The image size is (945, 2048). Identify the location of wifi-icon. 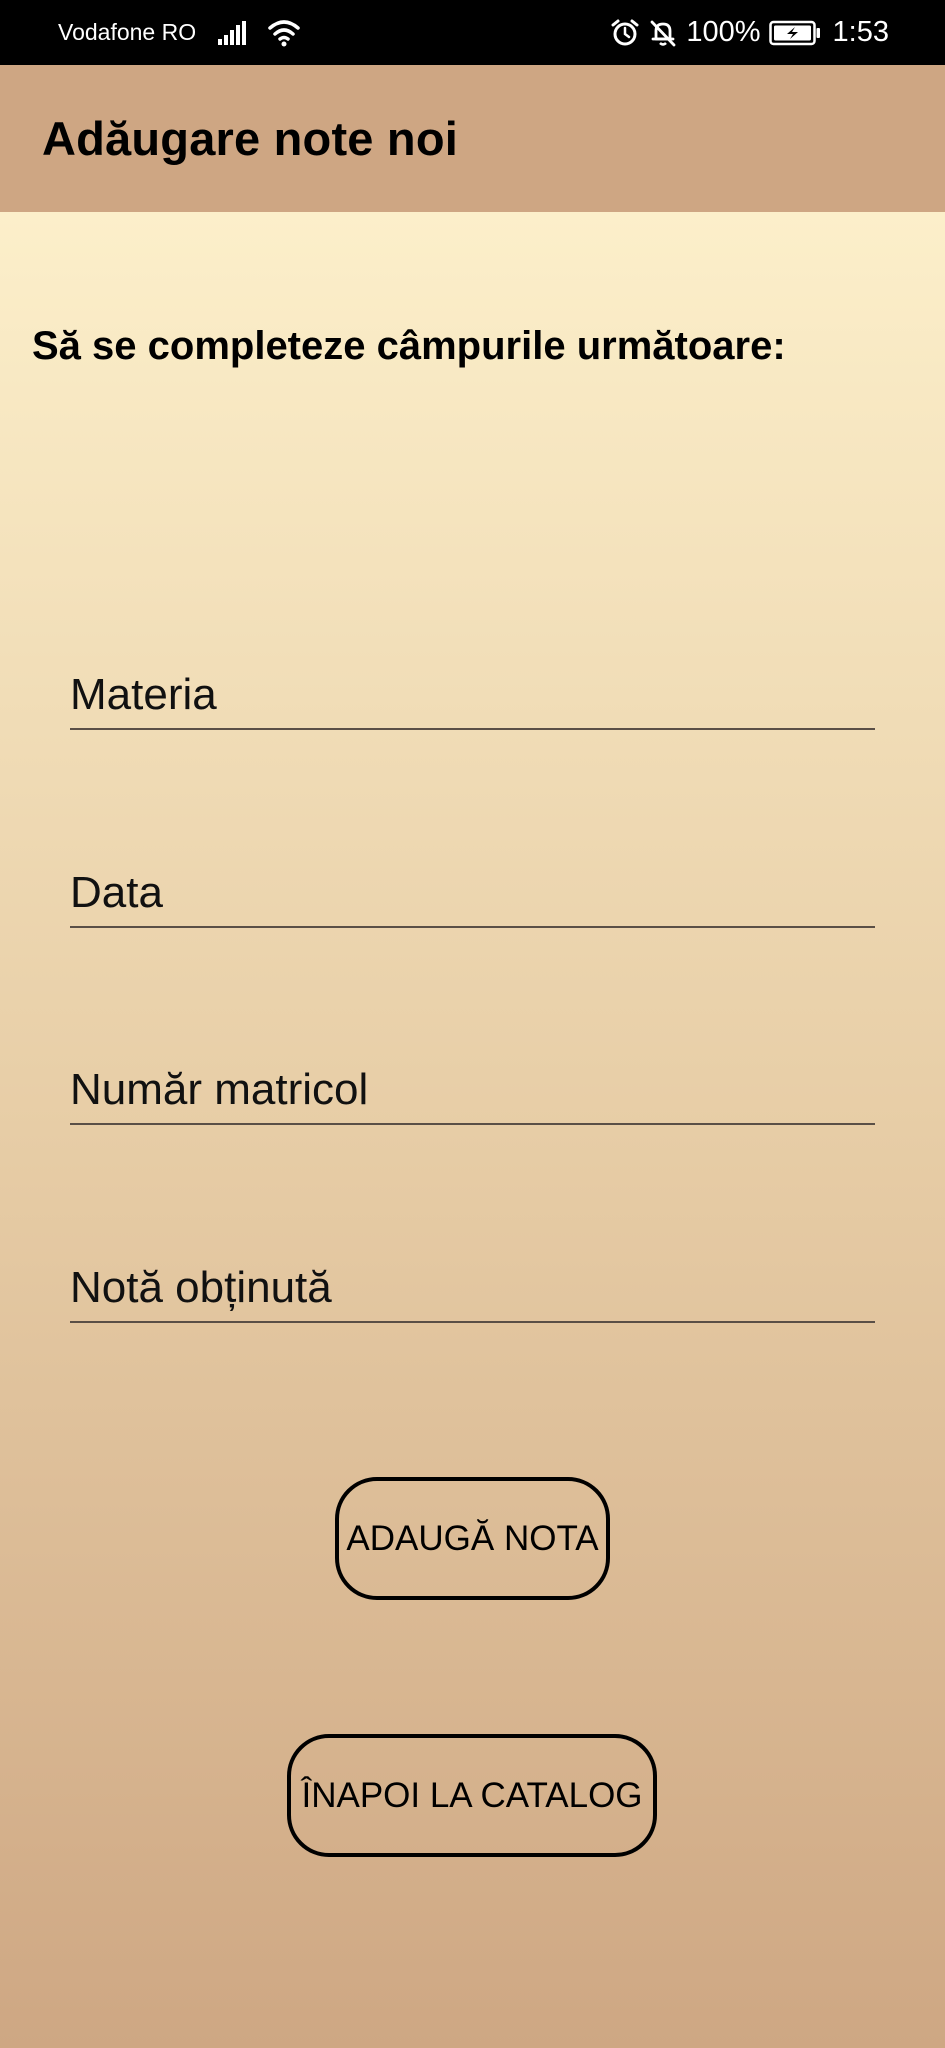
(284, 33).